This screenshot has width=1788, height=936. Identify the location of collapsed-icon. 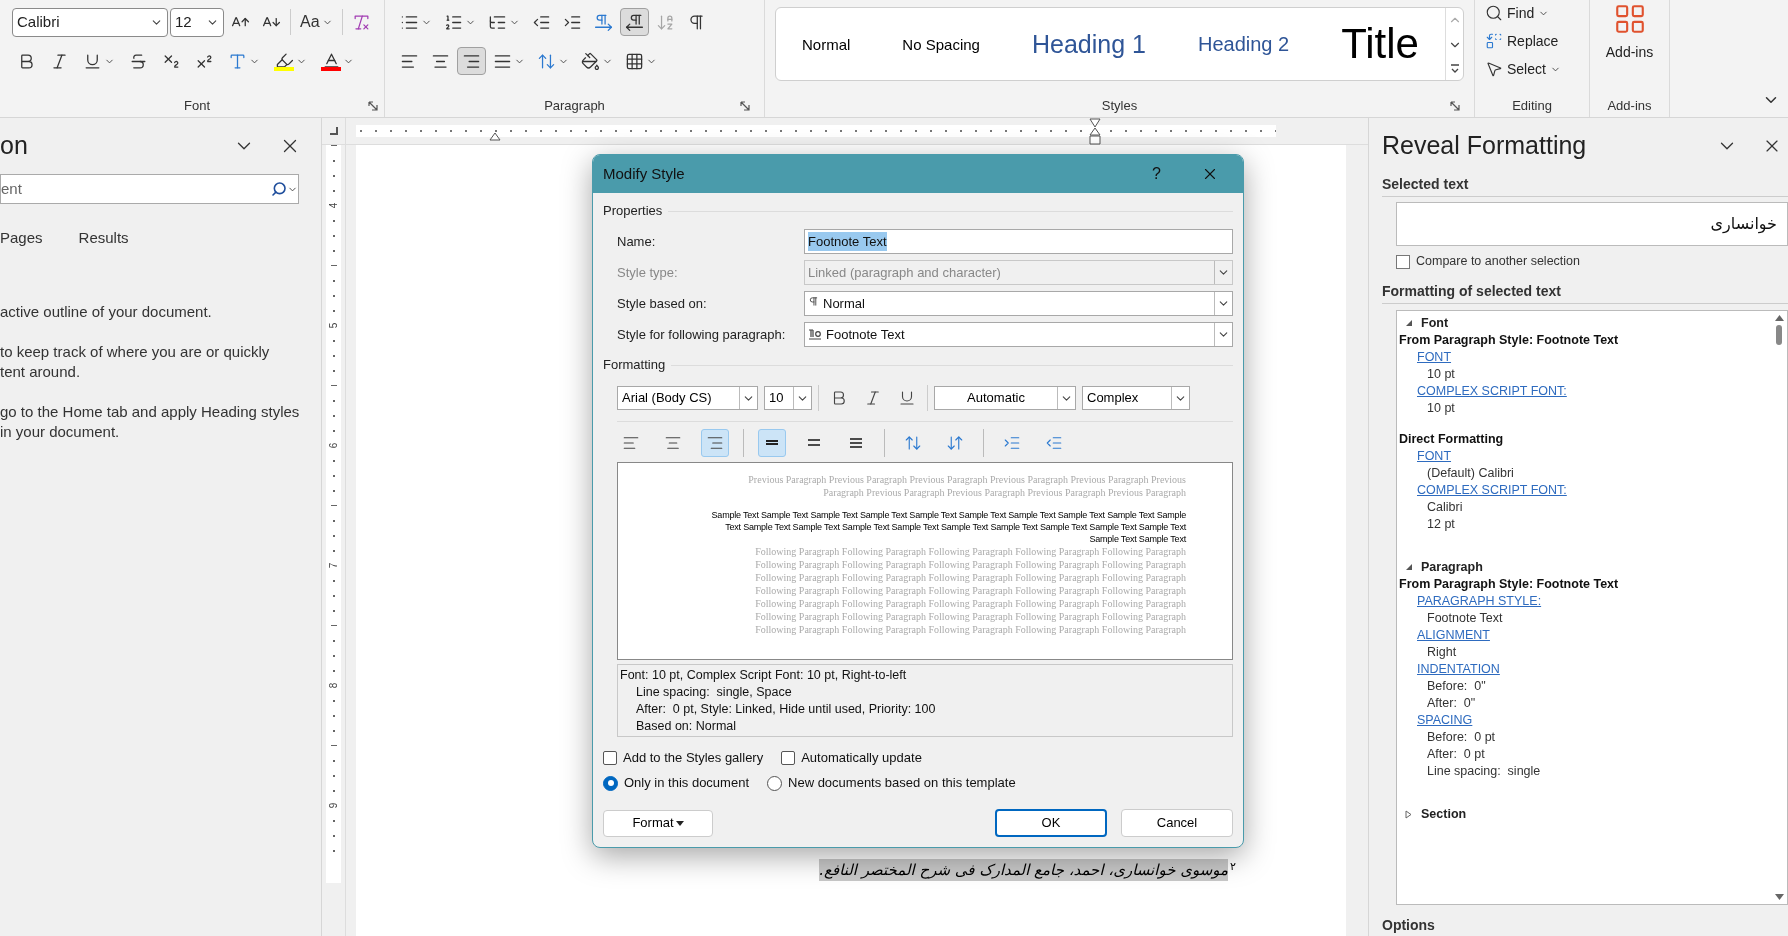
(1409, 814).